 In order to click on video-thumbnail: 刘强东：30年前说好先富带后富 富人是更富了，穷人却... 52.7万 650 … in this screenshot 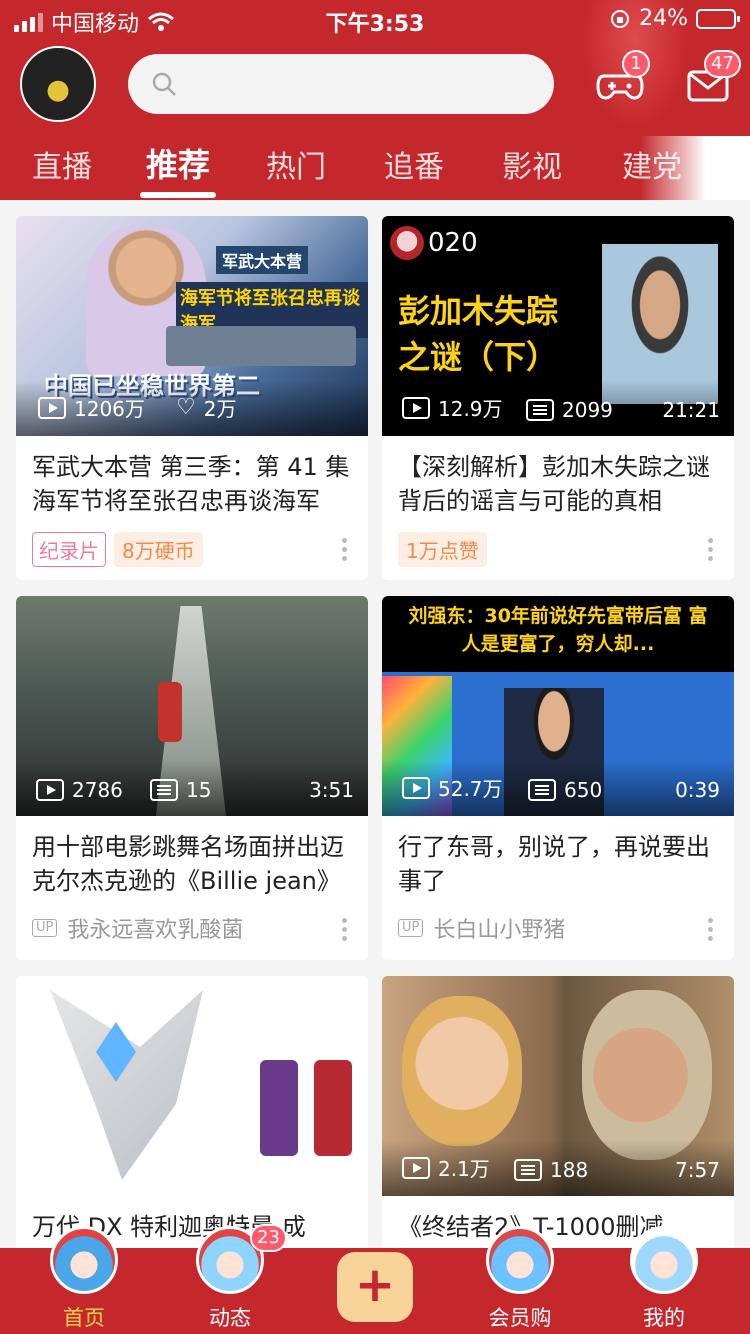, I will do `click(558, 706)`.